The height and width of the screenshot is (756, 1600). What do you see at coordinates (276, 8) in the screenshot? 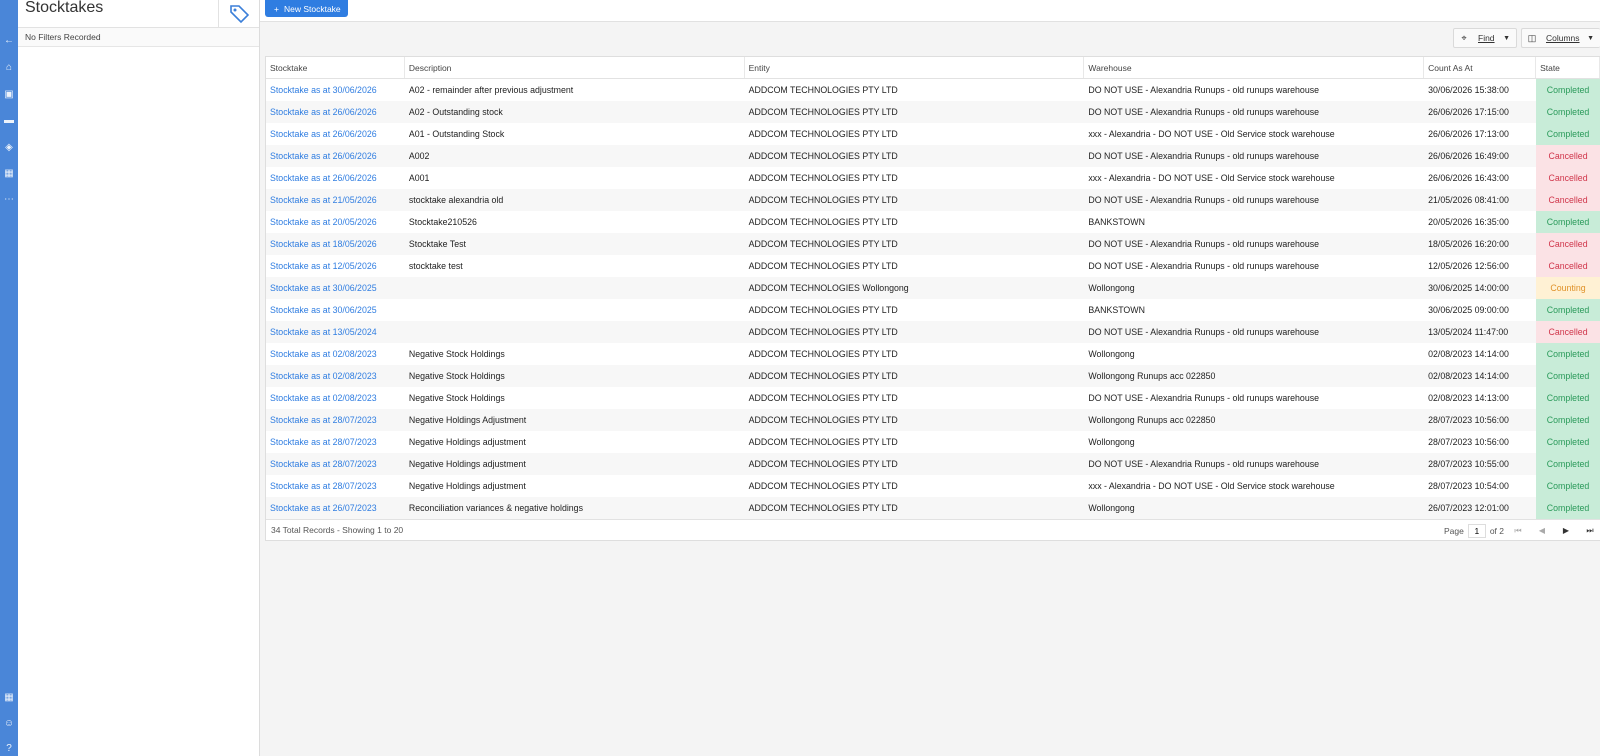
I see `plus-icon: +` at bounding box center [276, 8].